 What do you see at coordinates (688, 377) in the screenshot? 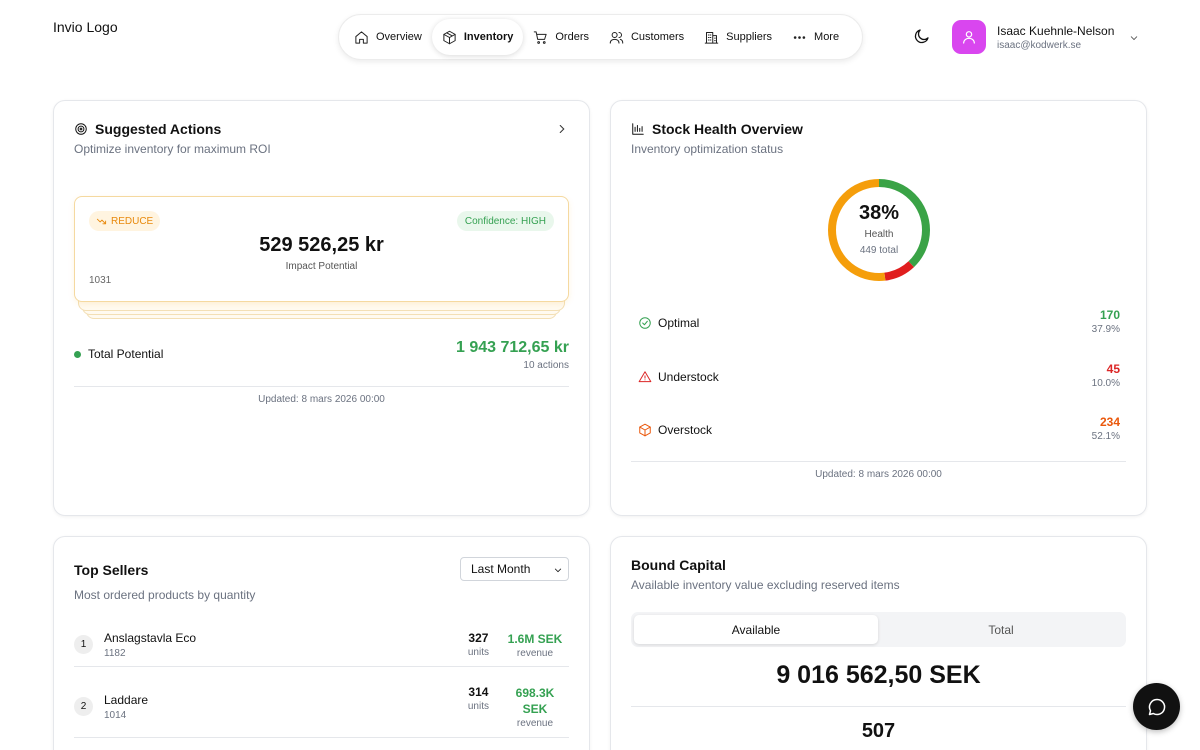
I see `stock-row-label: Understock` at bounding box center [688, 377].